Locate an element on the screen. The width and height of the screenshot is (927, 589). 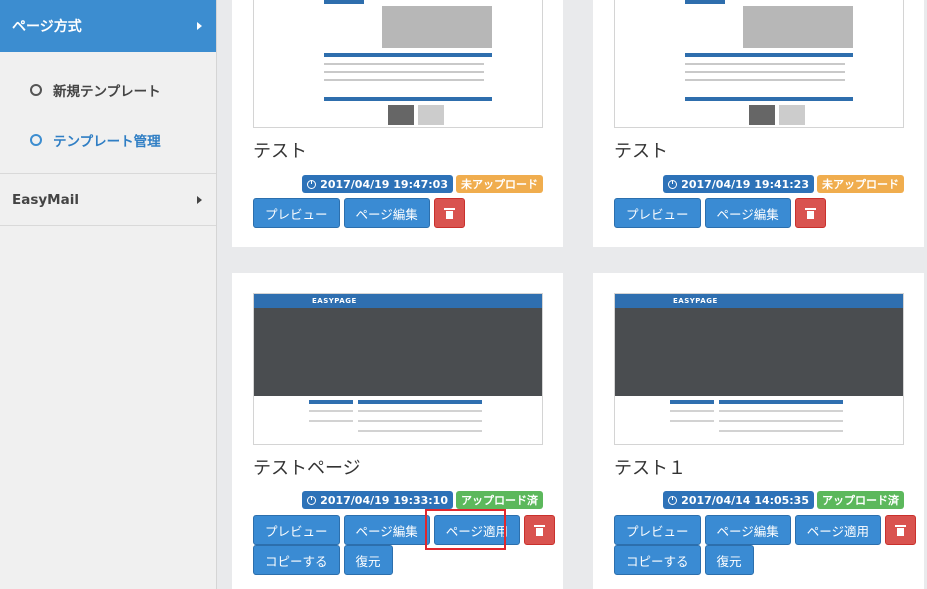
template-meta: 2017/04/19 19:47:03 未アップロード is located at coordinates (422, 184).